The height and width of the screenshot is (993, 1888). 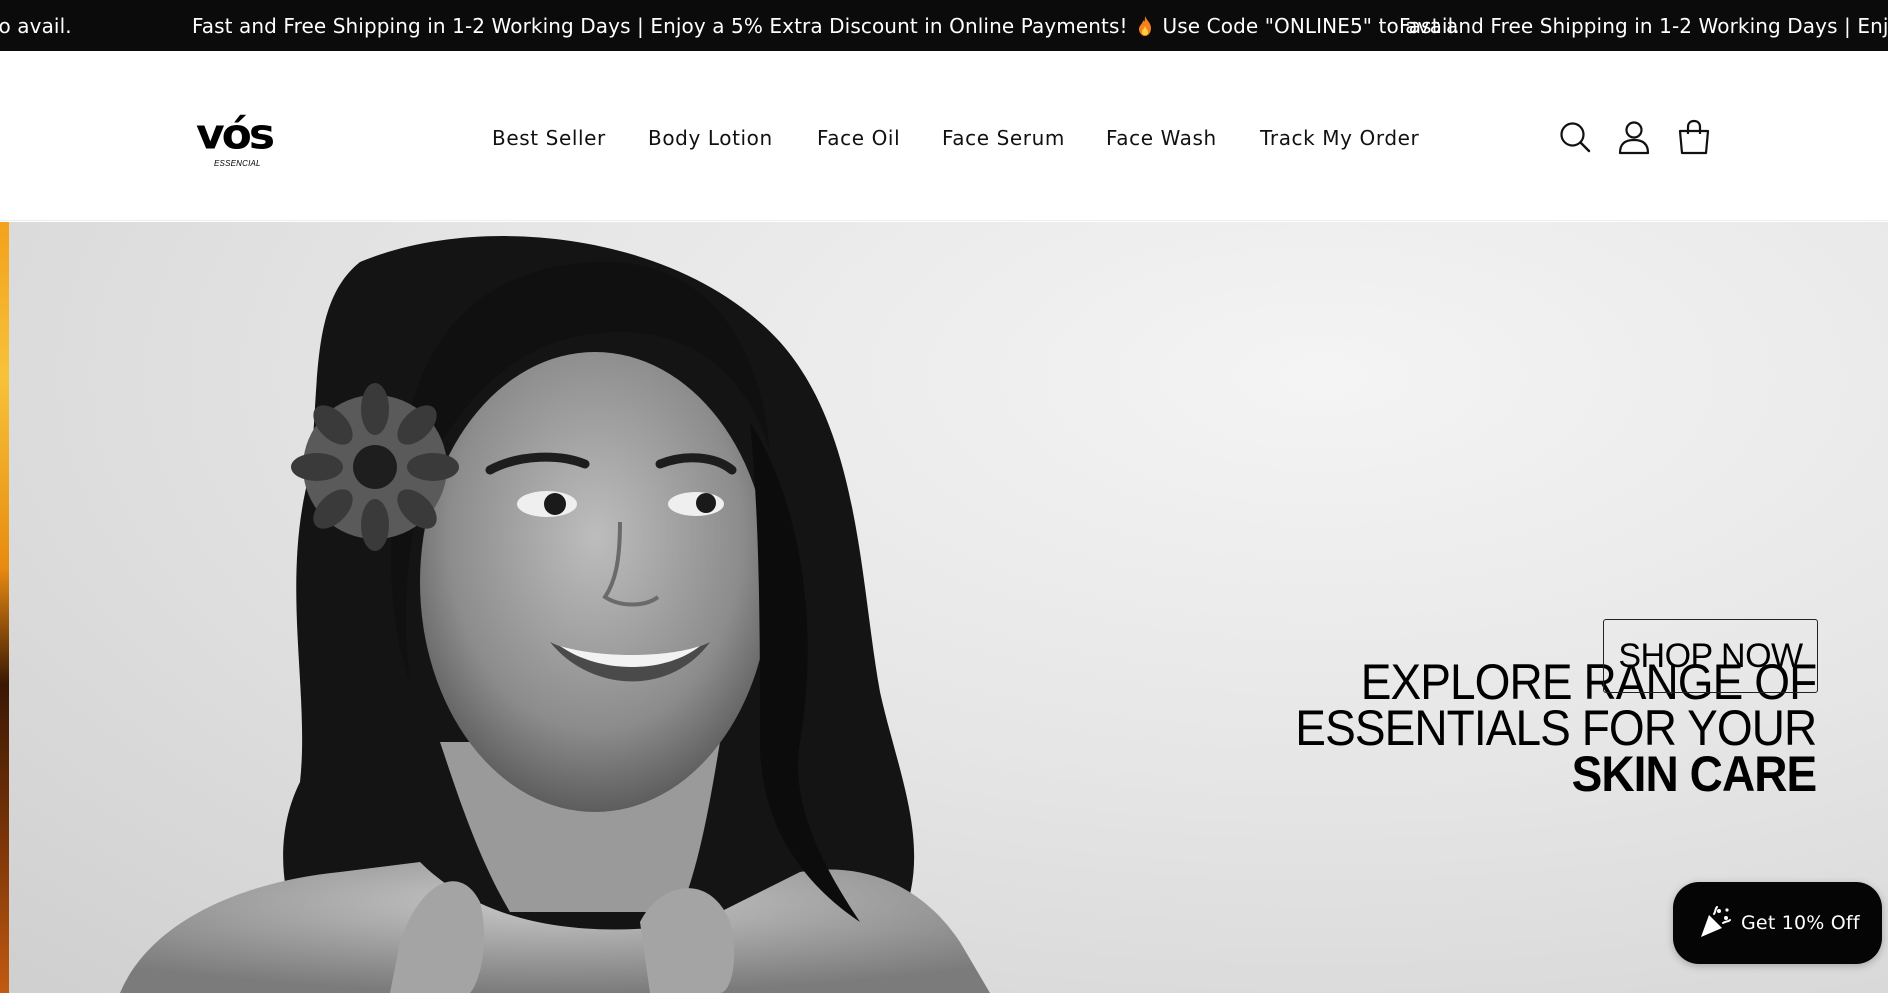 What do you see at coordinates (1710, 656) in the screenshot?
I see `shop-now-button: SHOP NOW` at bounding box center [1710, 656].